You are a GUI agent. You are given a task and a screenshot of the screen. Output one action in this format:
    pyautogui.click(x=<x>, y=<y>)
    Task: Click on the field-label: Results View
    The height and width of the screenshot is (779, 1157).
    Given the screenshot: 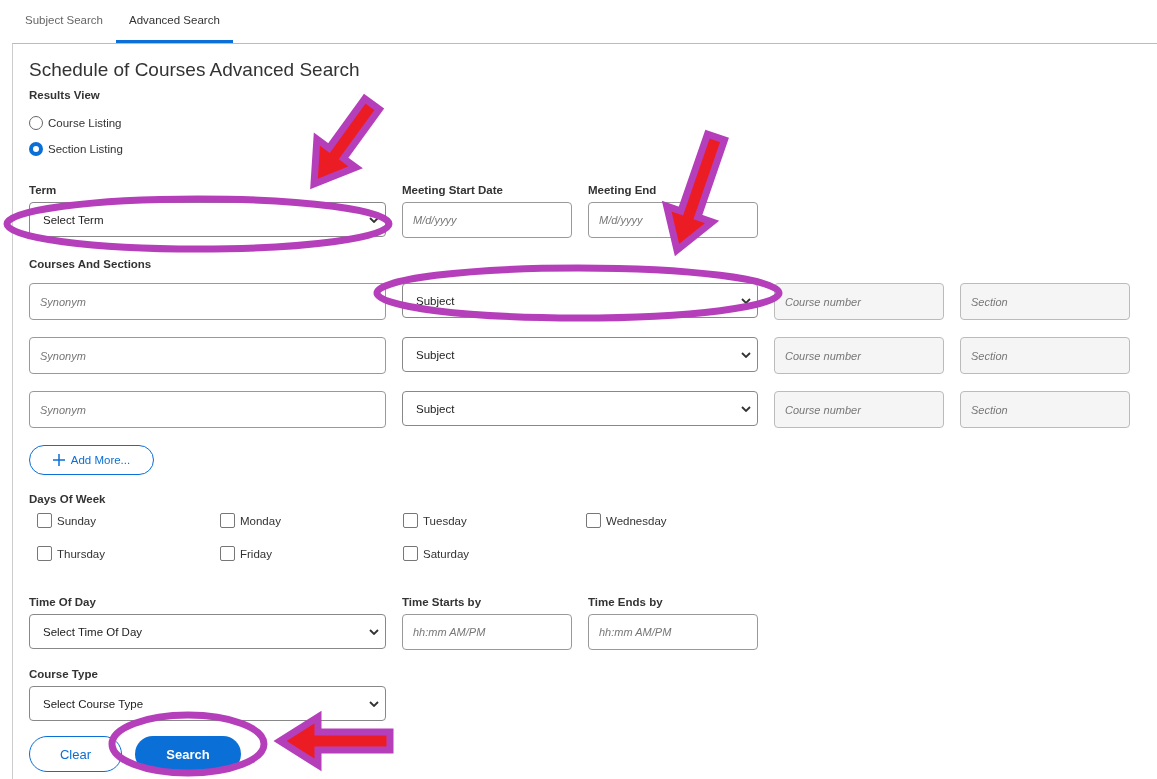 What is the action you would take?
    pyautogui.click(x=65, y=95)
    